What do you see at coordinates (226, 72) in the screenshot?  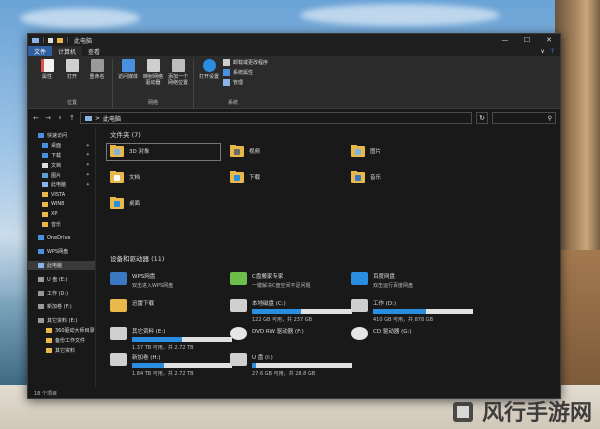 I see `system-properties-icon` at bounding box center [226, 72].